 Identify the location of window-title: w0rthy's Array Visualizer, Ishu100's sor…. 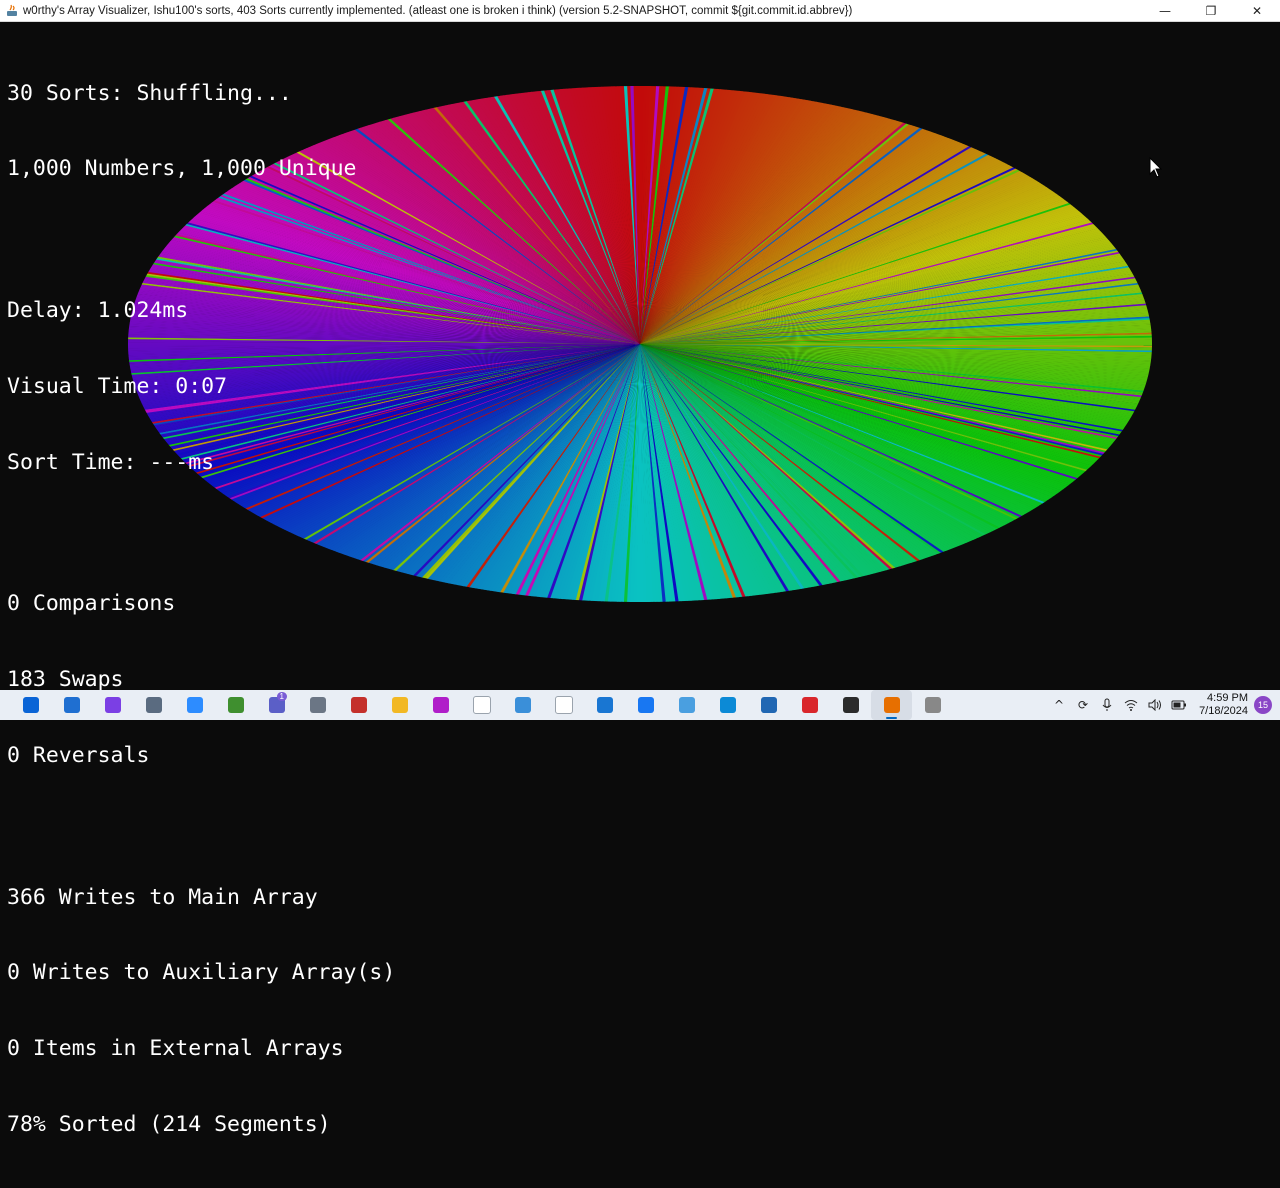
(438, 10).